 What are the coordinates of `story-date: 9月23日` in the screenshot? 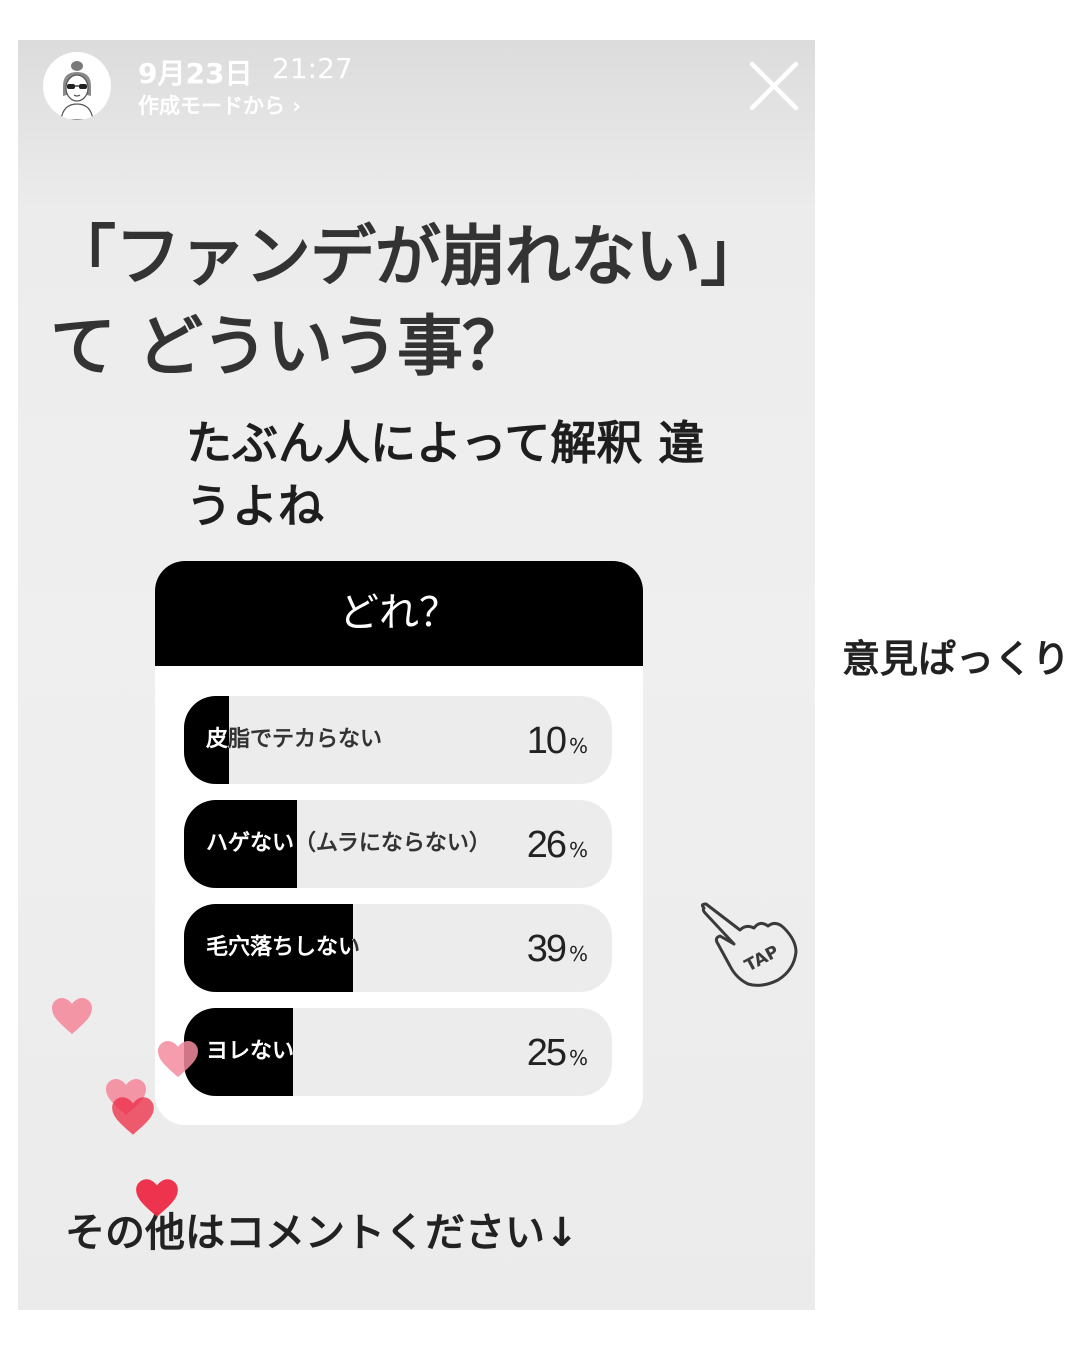 It's located at (195, 73).